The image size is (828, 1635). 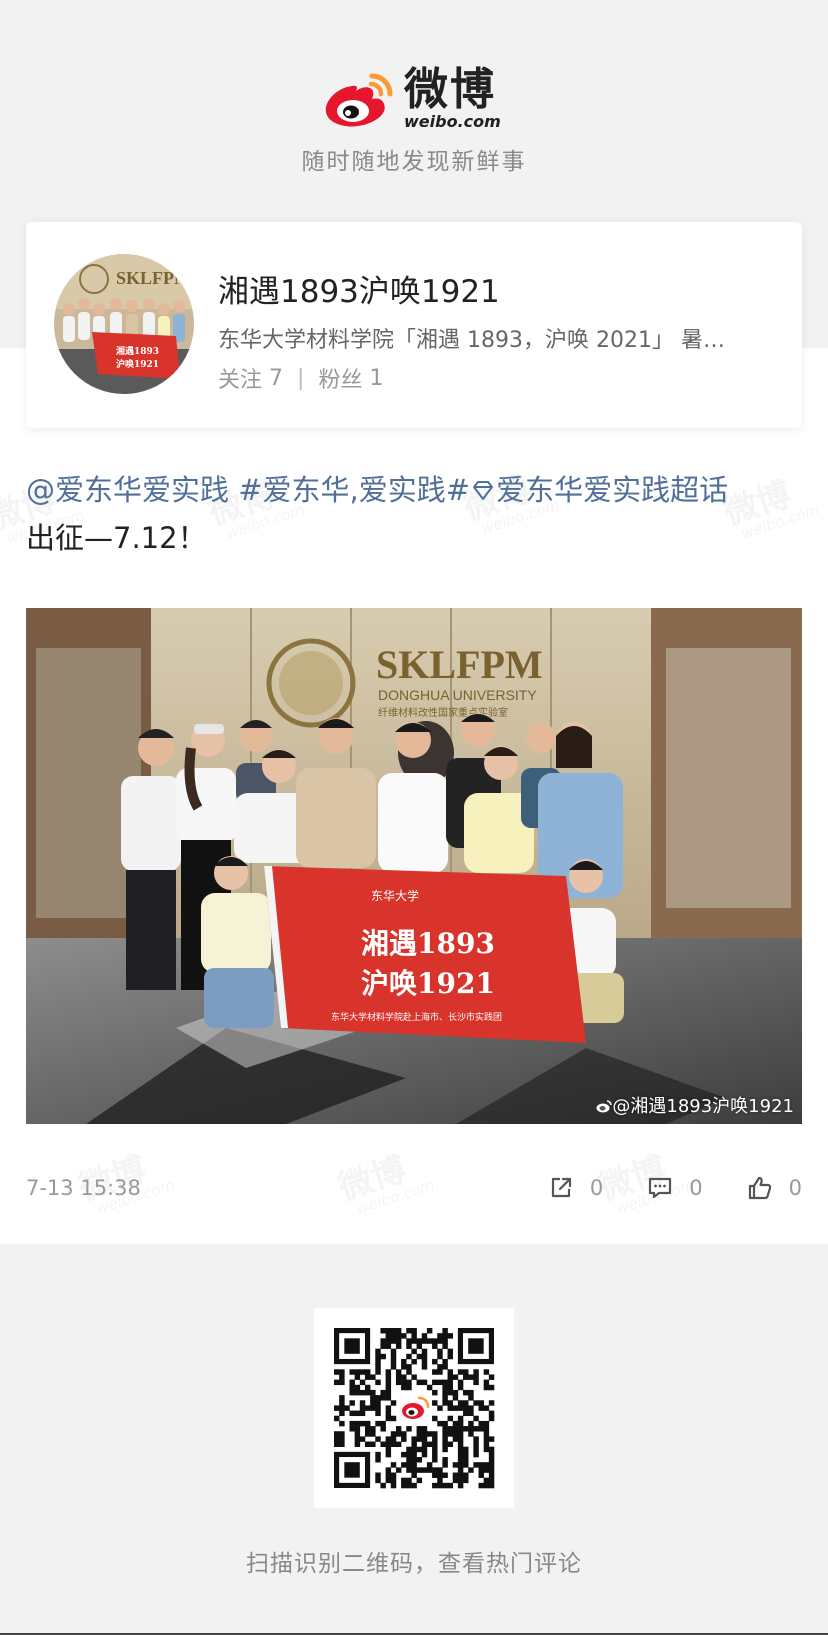 What do you see at coordinates (475, 1346) in the screenshot?
I see `qr-finder-pattern` at bounding box center [475, 1346].